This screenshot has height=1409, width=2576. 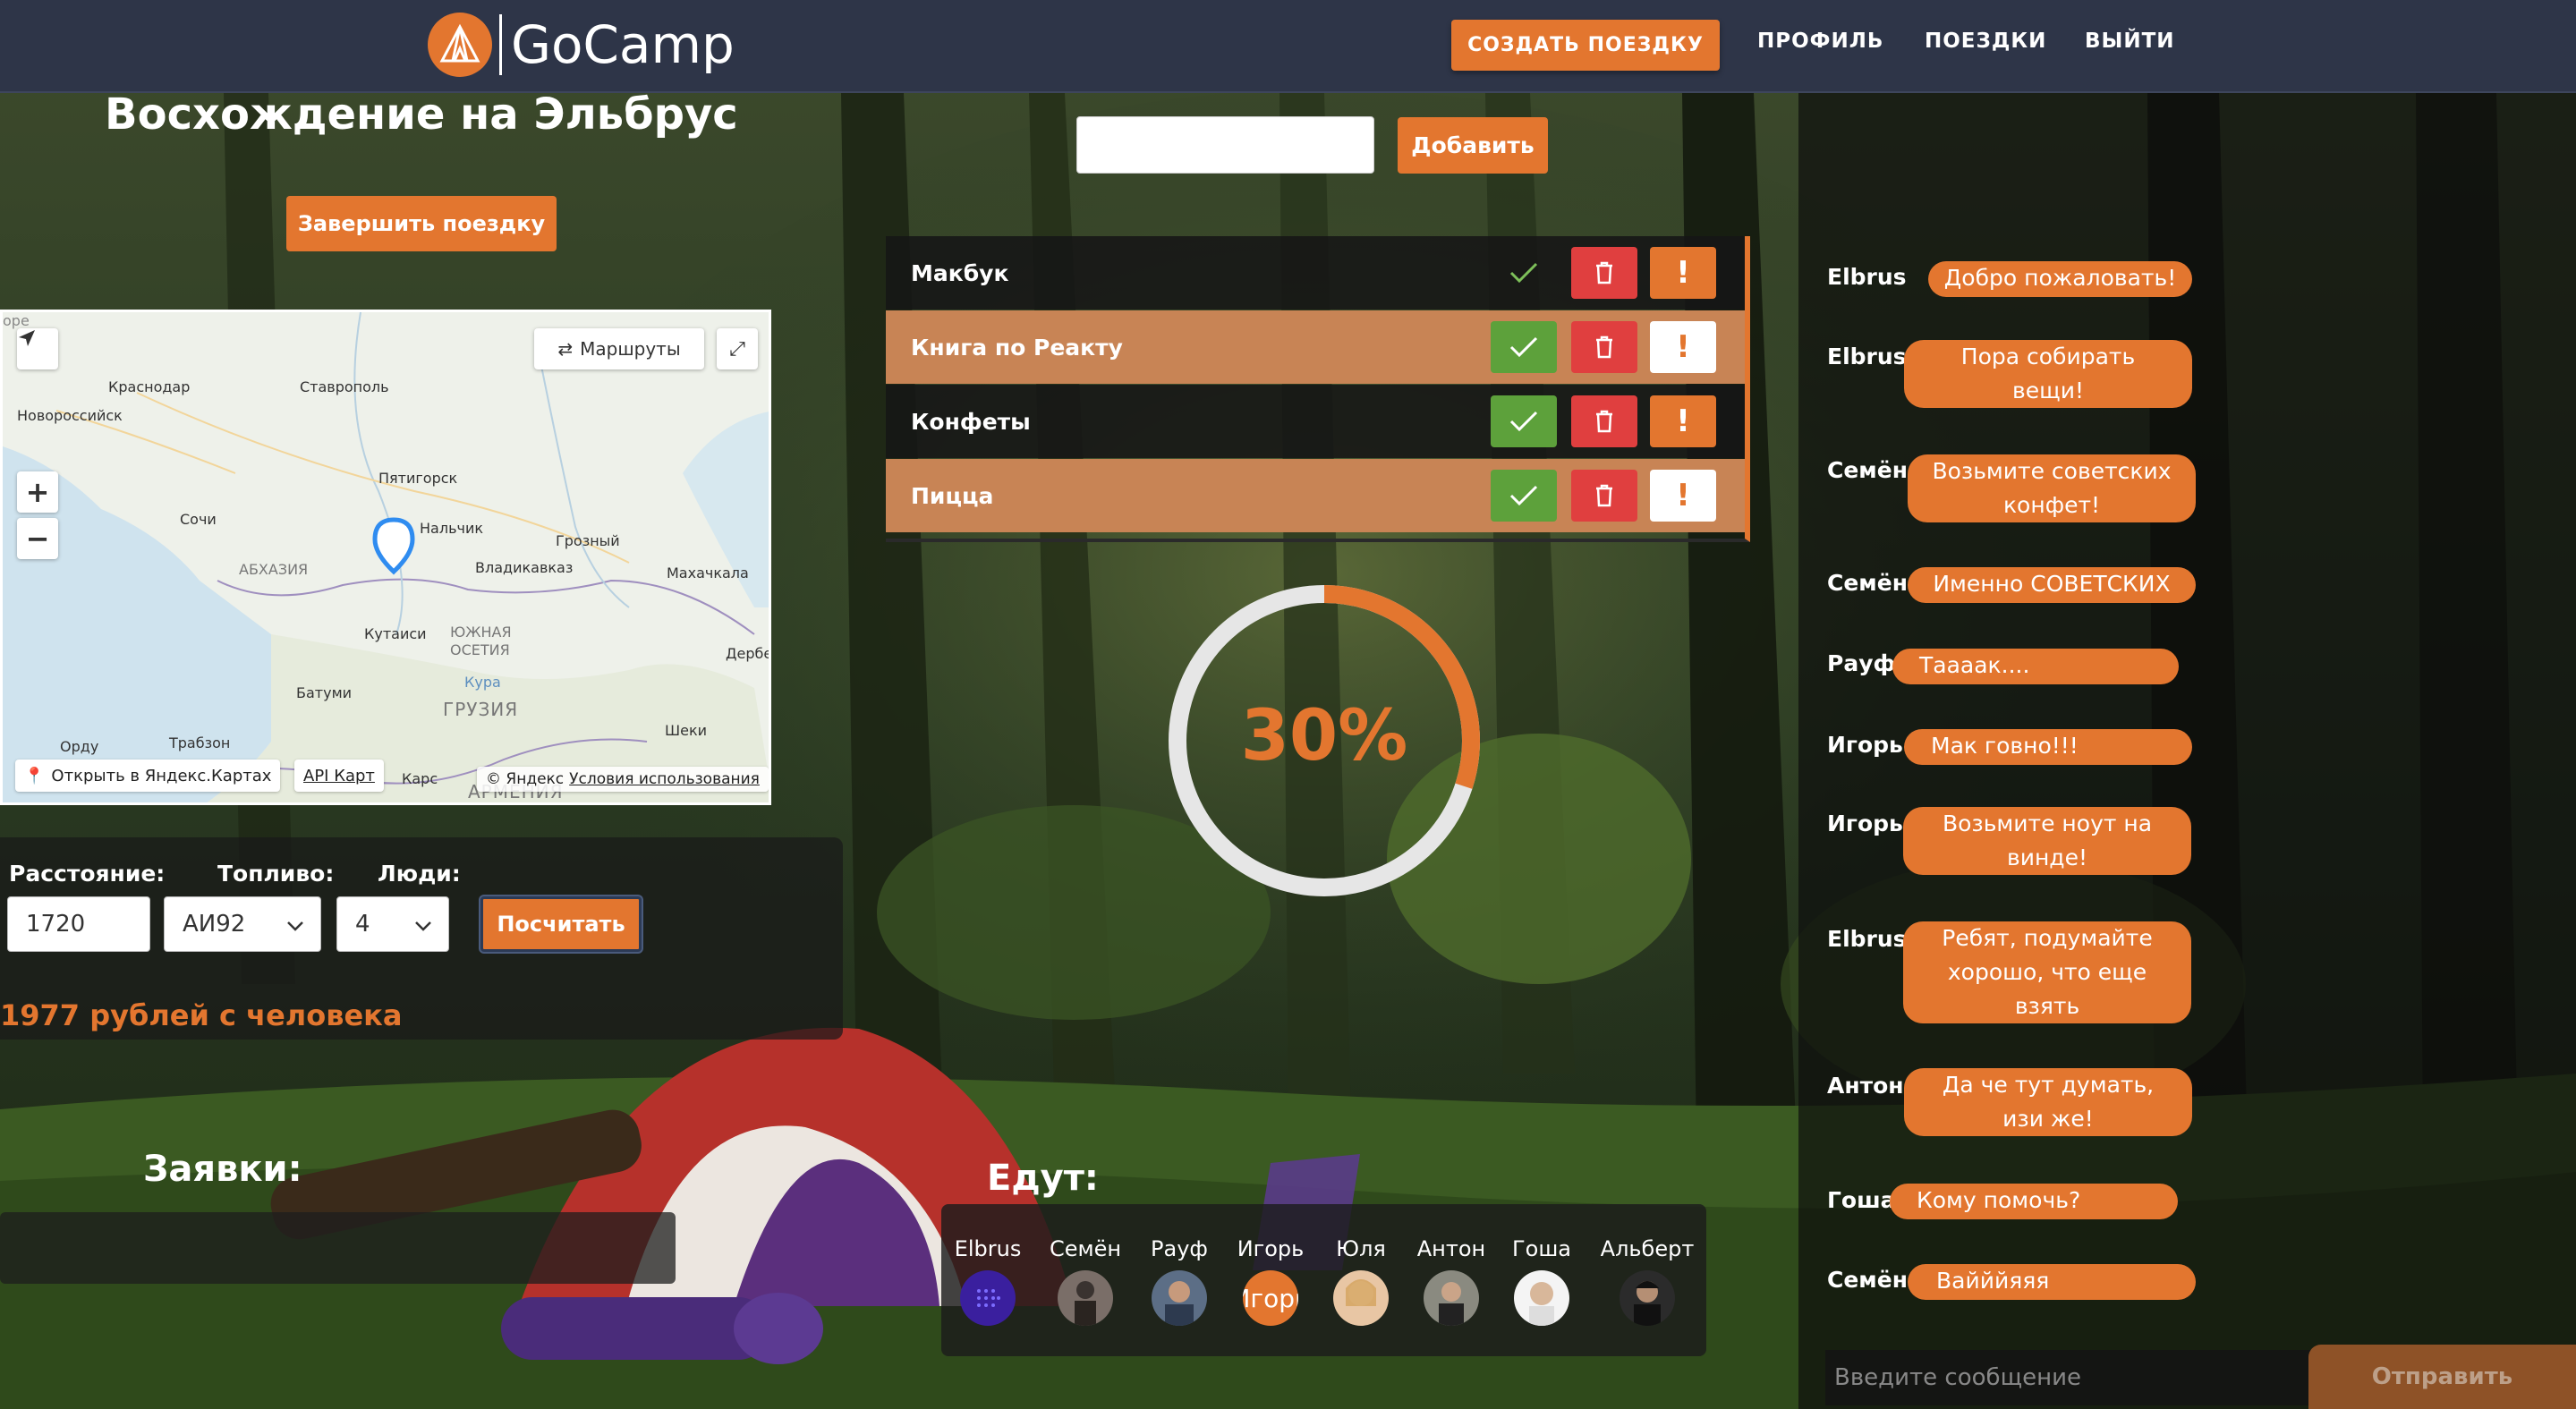 I want to click on chat-message: Пора собирать вещи!, so click(x=2048, y=374).